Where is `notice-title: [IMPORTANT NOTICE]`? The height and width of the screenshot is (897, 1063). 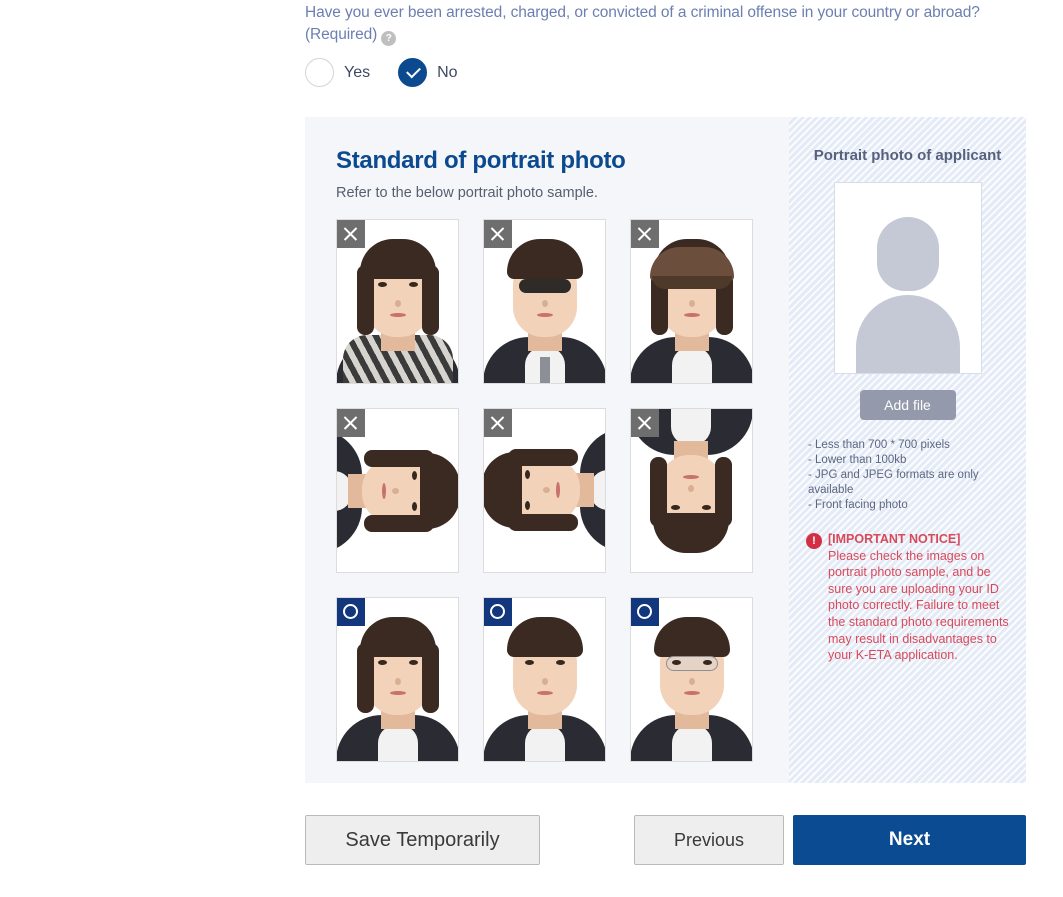
notice-title: [IMPORTANT NOTICE] is located at coordinates (894, 539).